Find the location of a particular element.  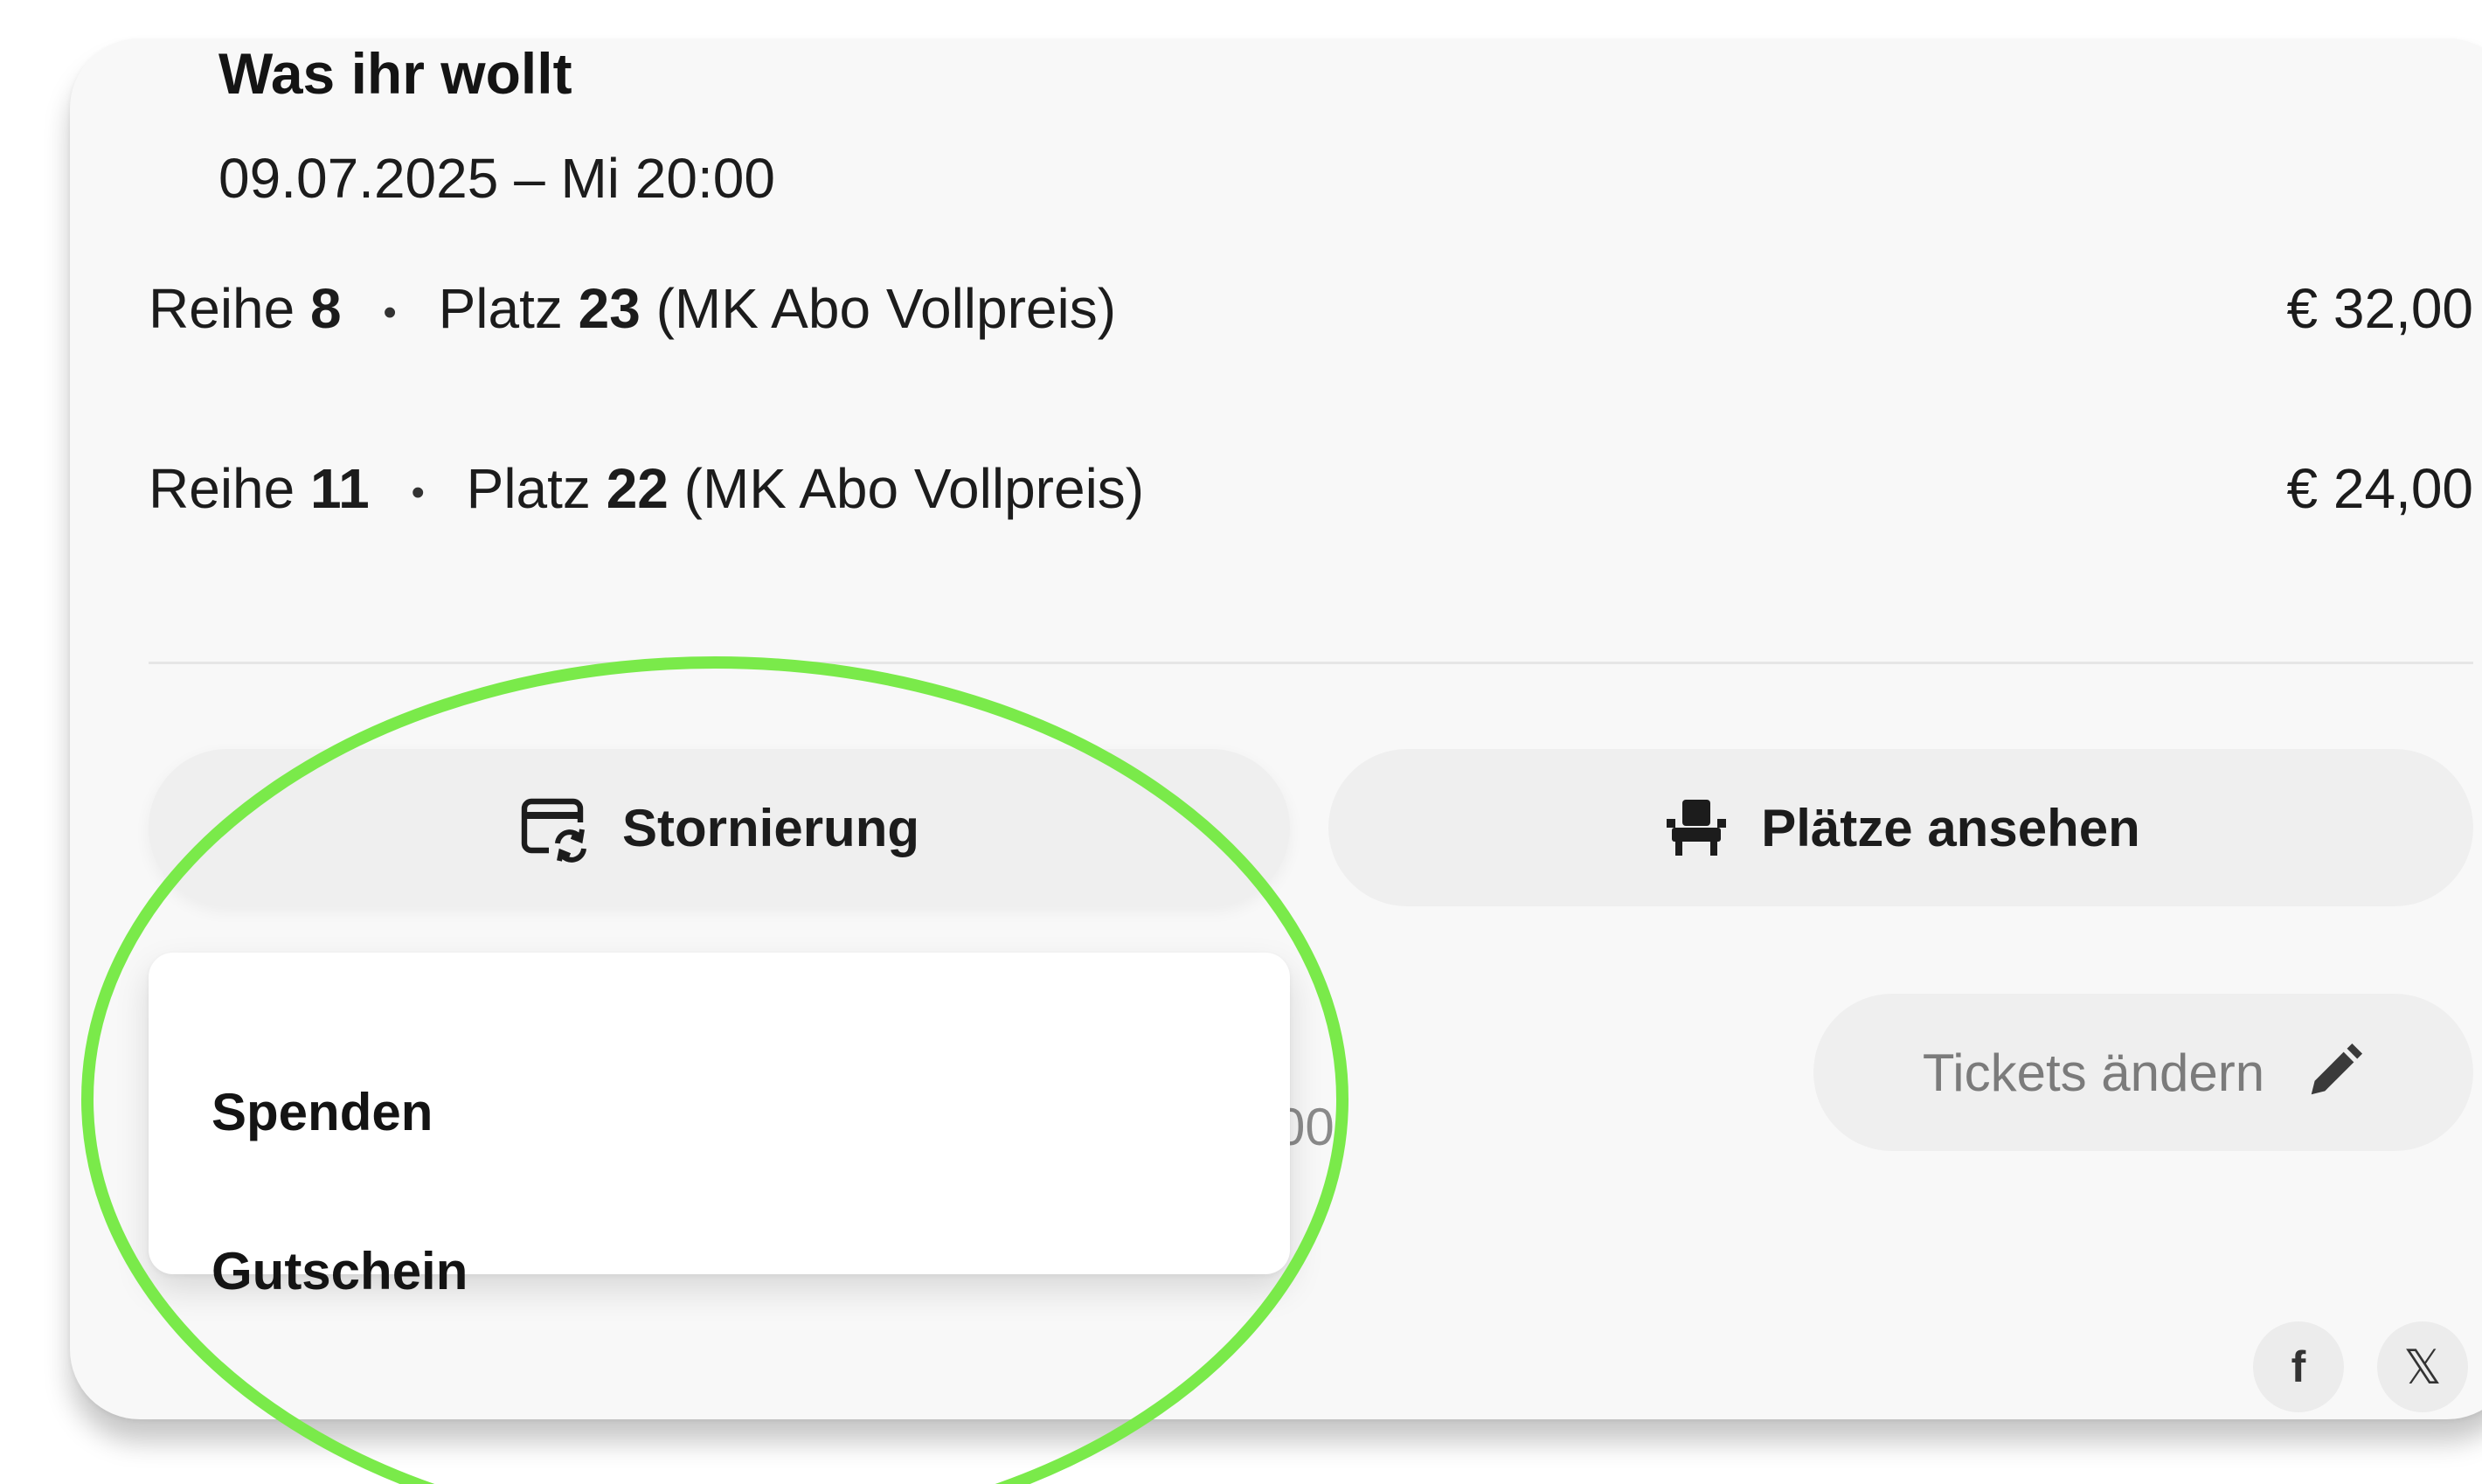

seat-number: 23 is located at coordinates (609, 308).